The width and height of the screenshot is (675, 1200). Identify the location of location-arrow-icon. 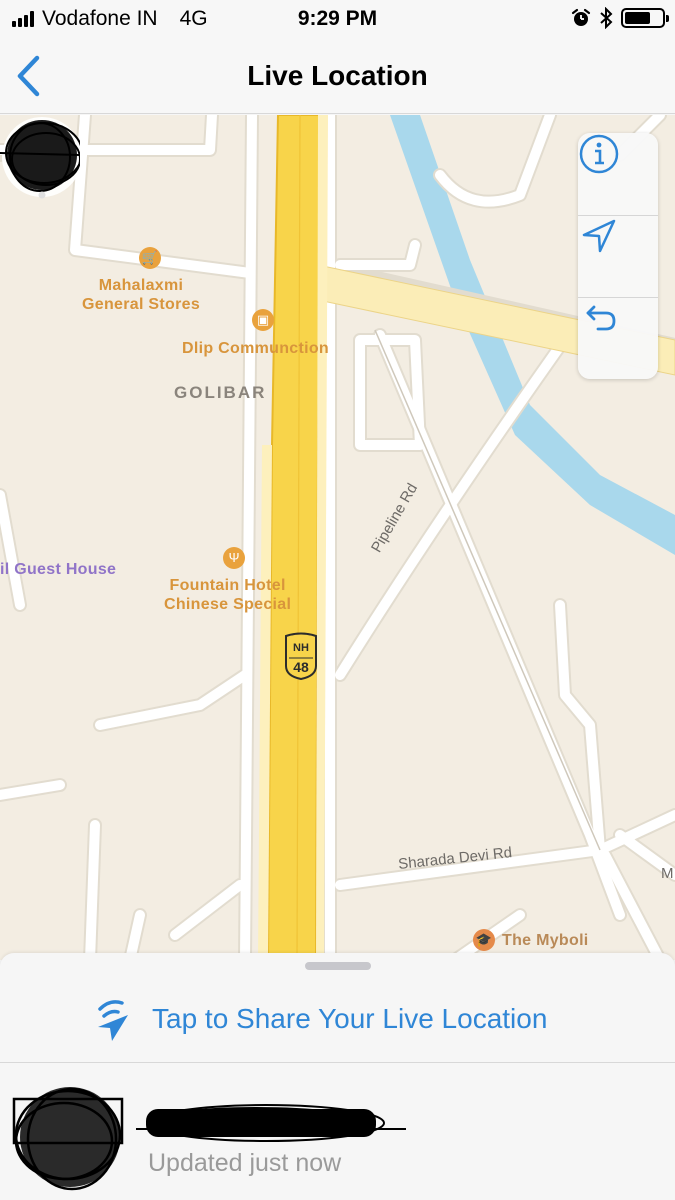
(599, 236).